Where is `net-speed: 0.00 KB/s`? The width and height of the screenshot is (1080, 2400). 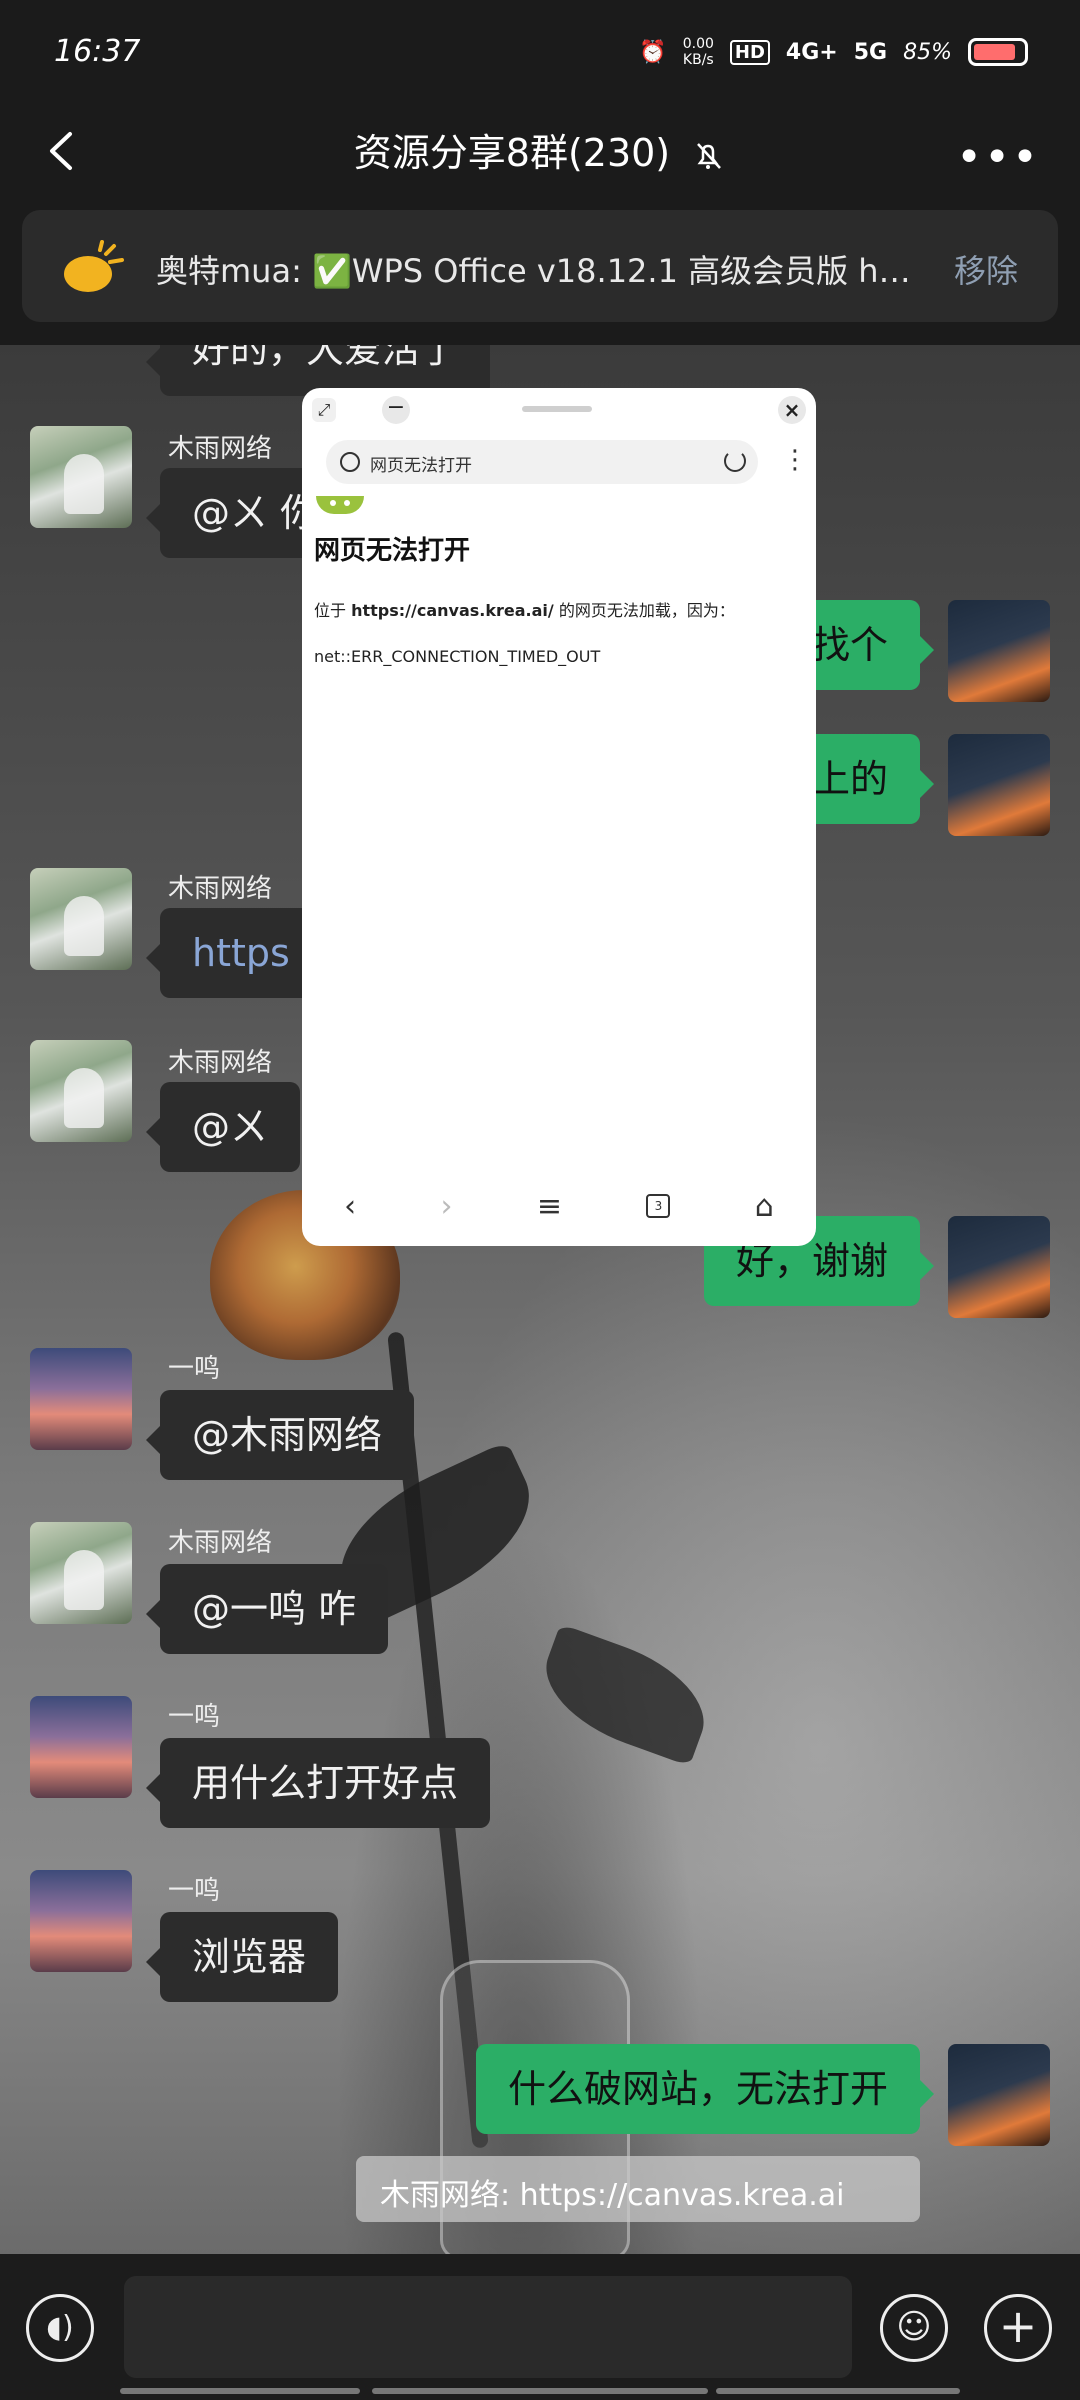 net-speed: 0.00 KB/s is located at coordinates (698, 52).